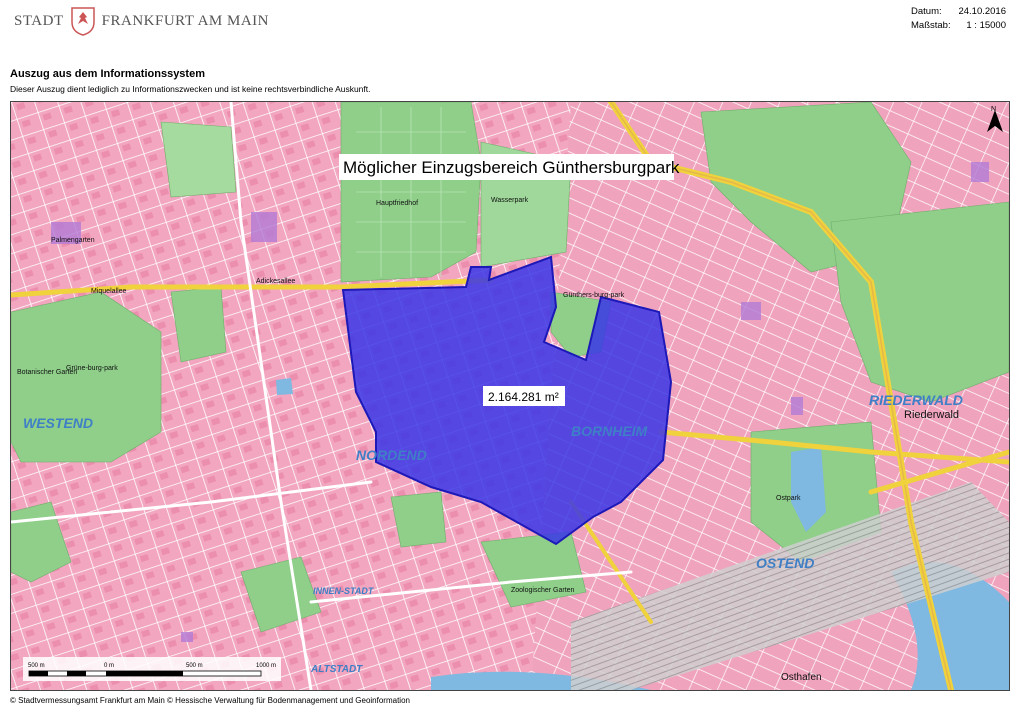 The image size is (1024, 709). Describe the element at coordinates (785, 563) in the screenshot. I see `district-label: OSTEND` at that location.